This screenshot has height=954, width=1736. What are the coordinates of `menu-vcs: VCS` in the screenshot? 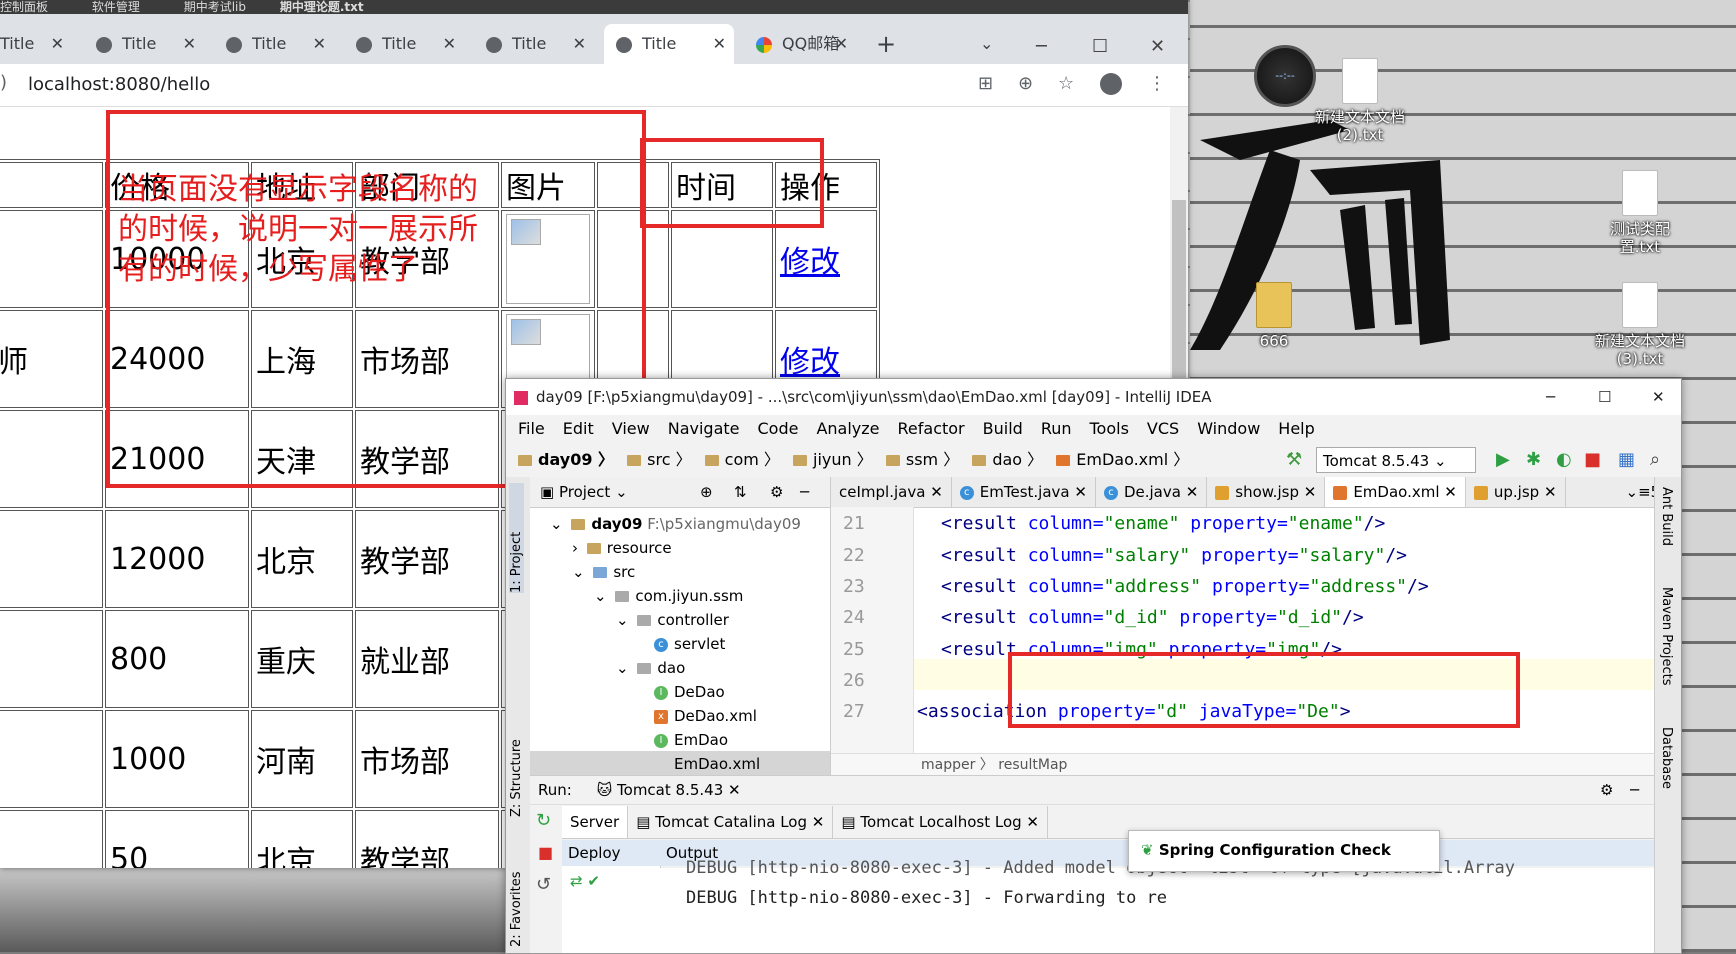 It's located at (1163, 428).